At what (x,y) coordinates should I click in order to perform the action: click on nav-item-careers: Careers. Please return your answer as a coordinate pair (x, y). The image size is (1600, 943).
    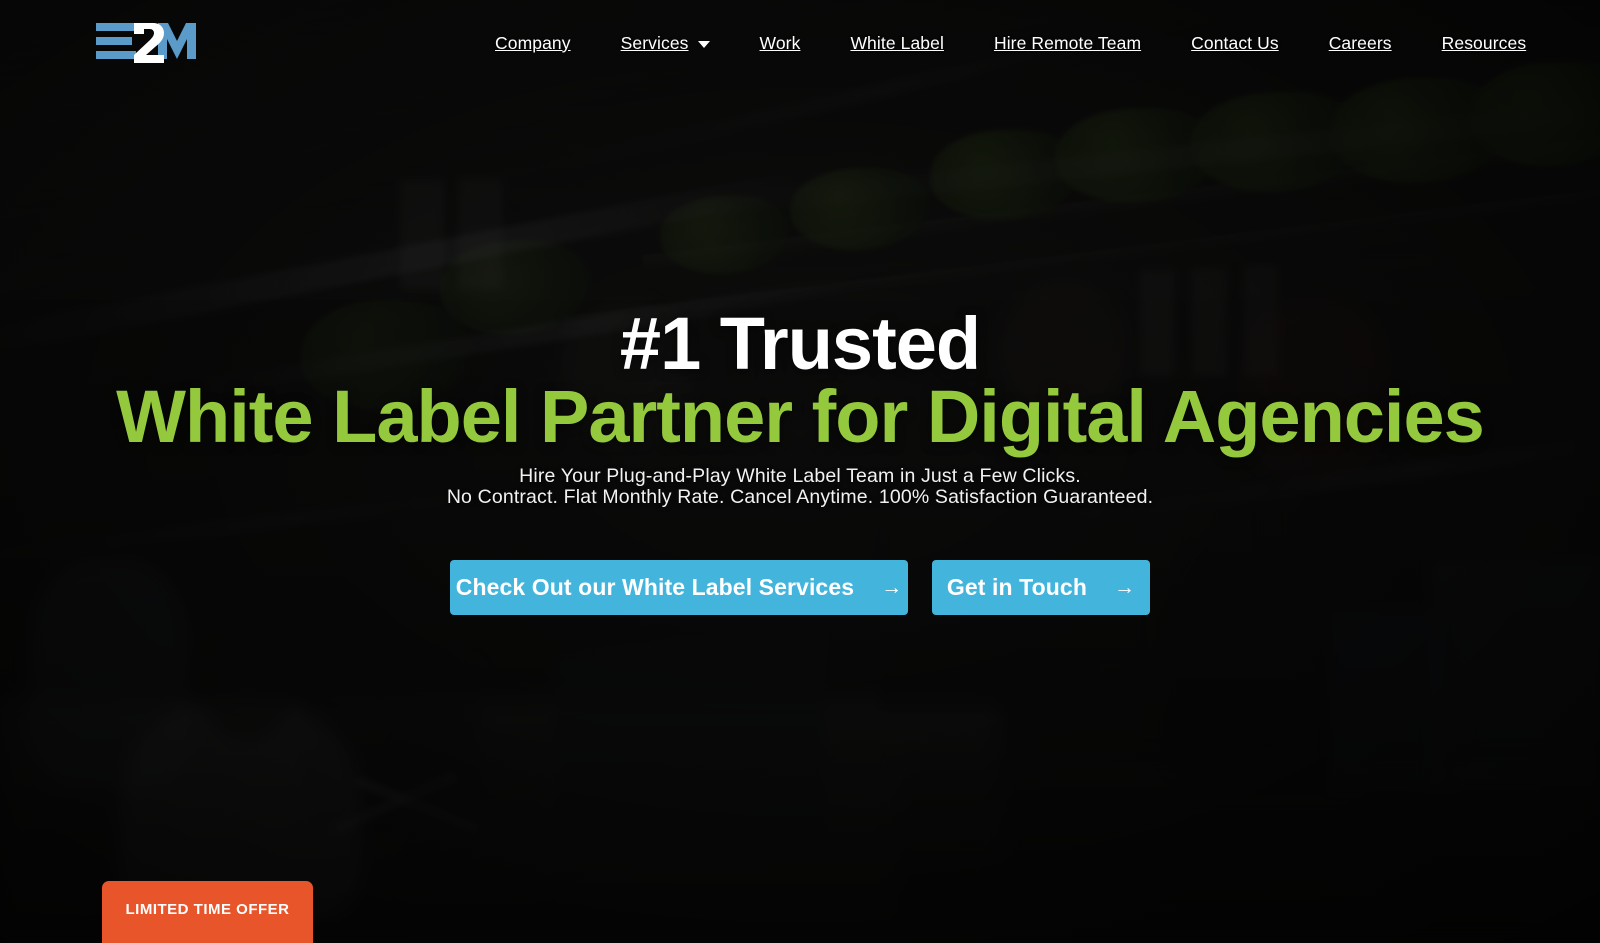
    Looking at the image, I should click on (1360, 43).